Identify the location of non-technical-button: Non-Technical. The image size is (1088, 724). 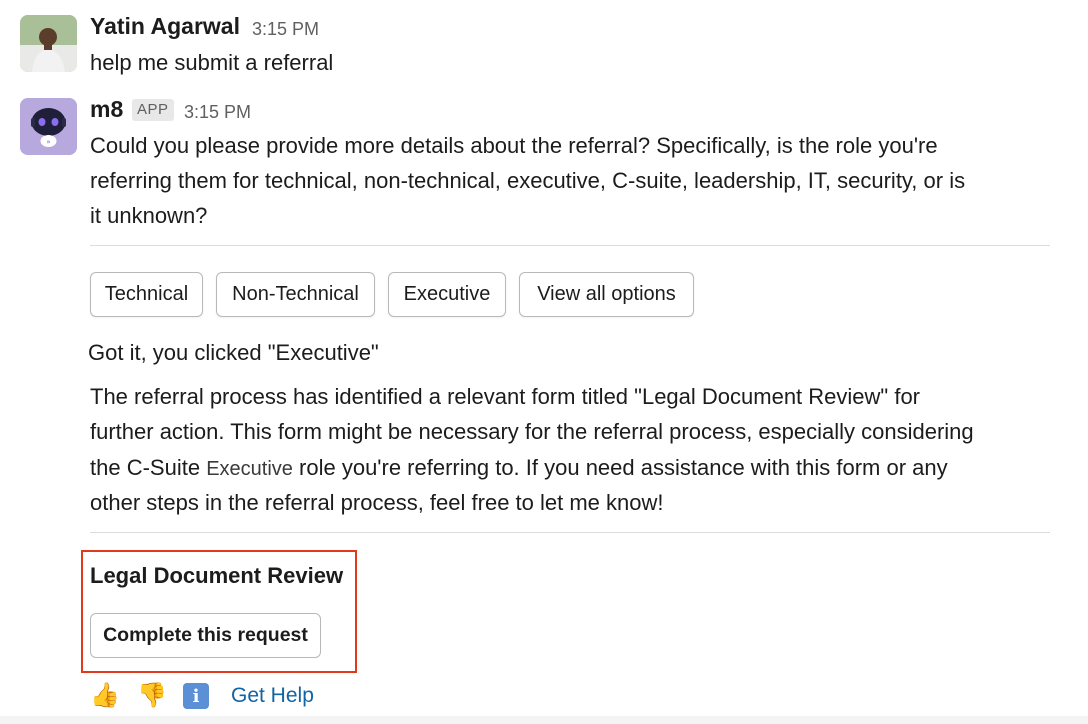
(295, 294).